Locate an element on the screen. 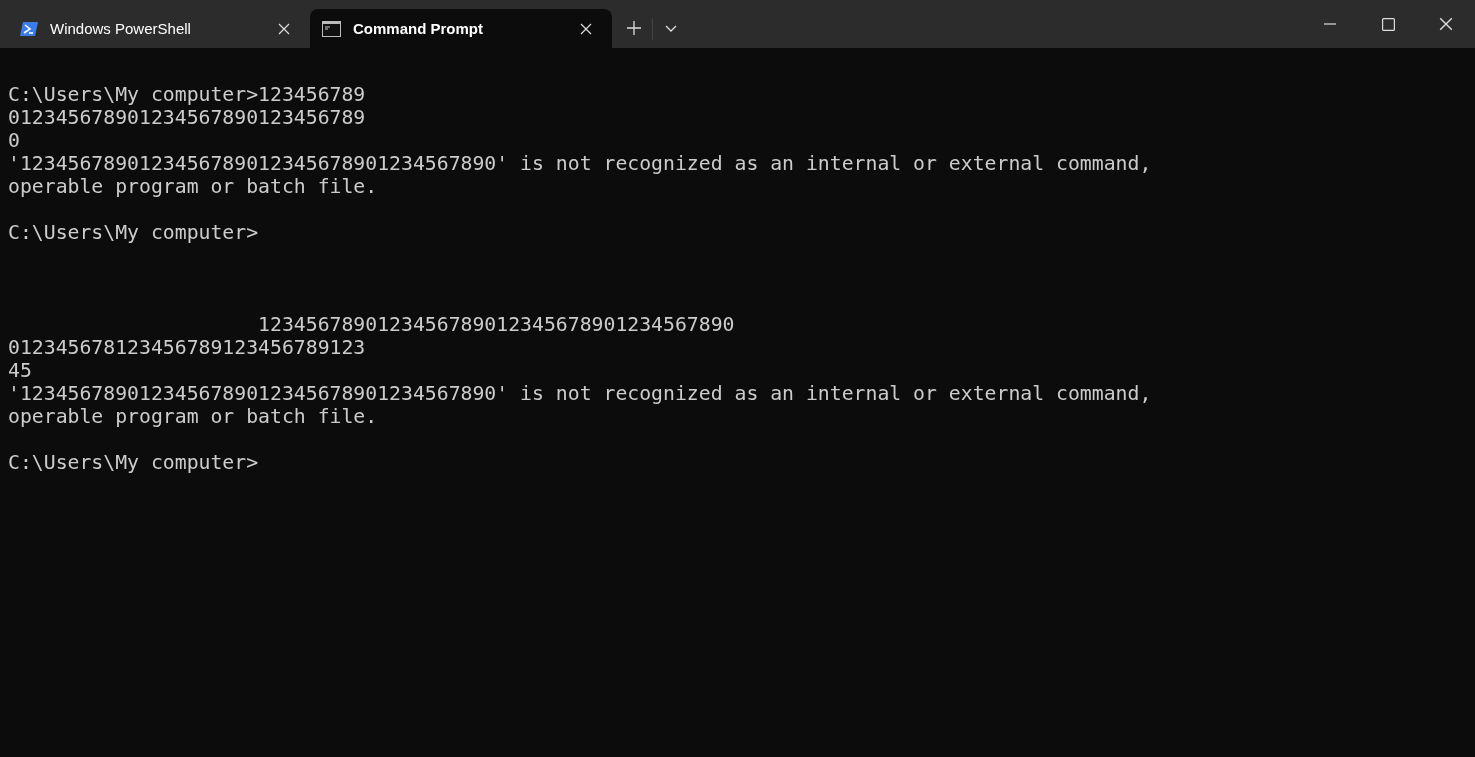  terminal-line: 45 is located at coordinates (20, 370).